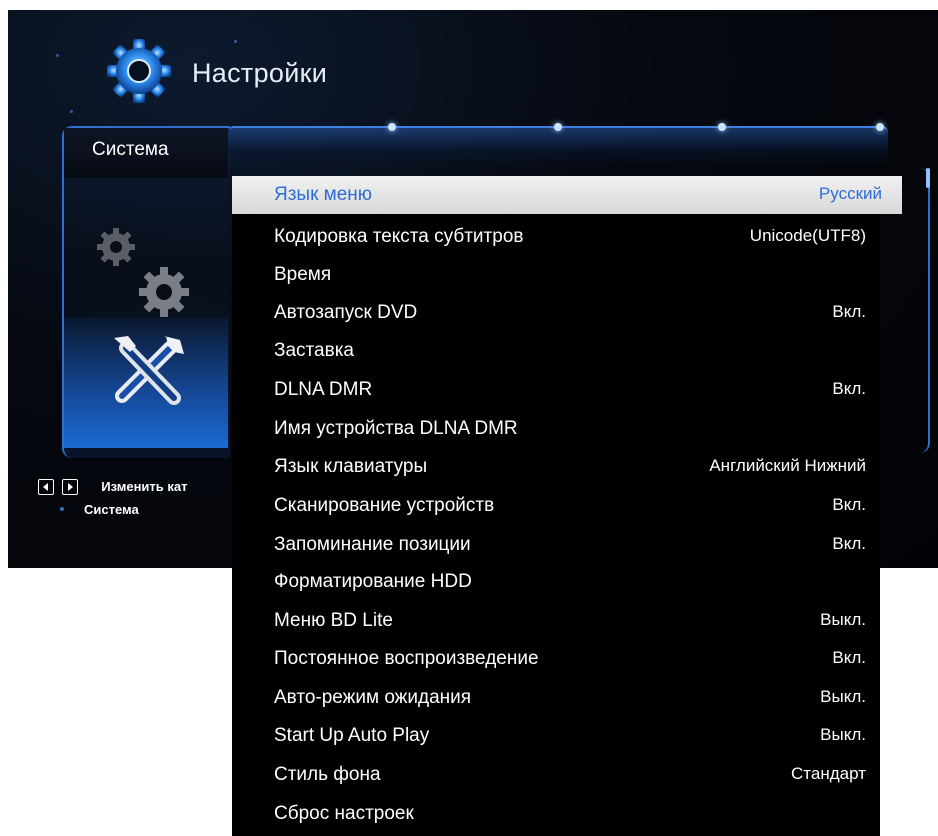 The image size is (938, 836). I want to click on settings-item-label: Имя устройства DLNA DMR, so click(396, 428).